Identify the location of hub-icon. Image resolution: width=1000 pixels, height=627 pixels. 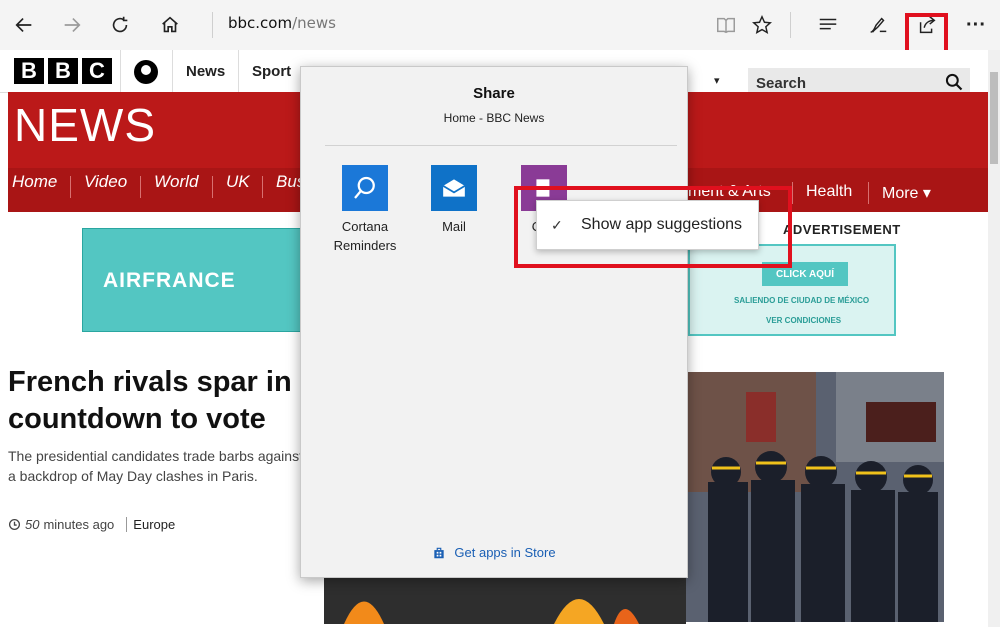
(828, 24).